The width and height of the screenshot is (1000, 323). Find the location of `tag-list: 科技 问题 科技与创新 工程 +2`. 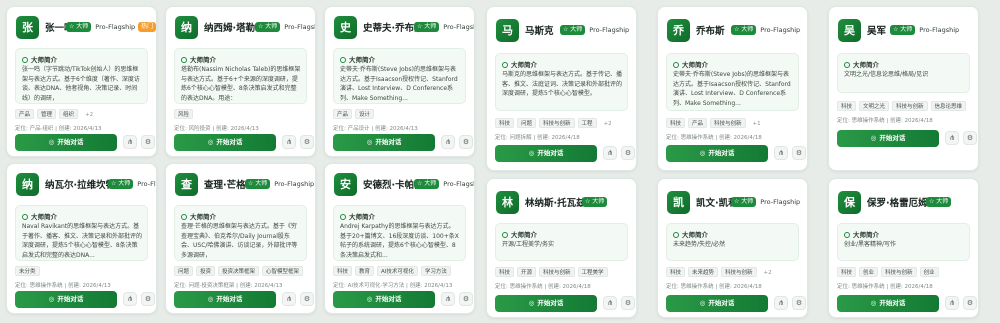

tag-list: 科技 问题 科技与创新 工程 +2 is located at coordinates (562, 123).